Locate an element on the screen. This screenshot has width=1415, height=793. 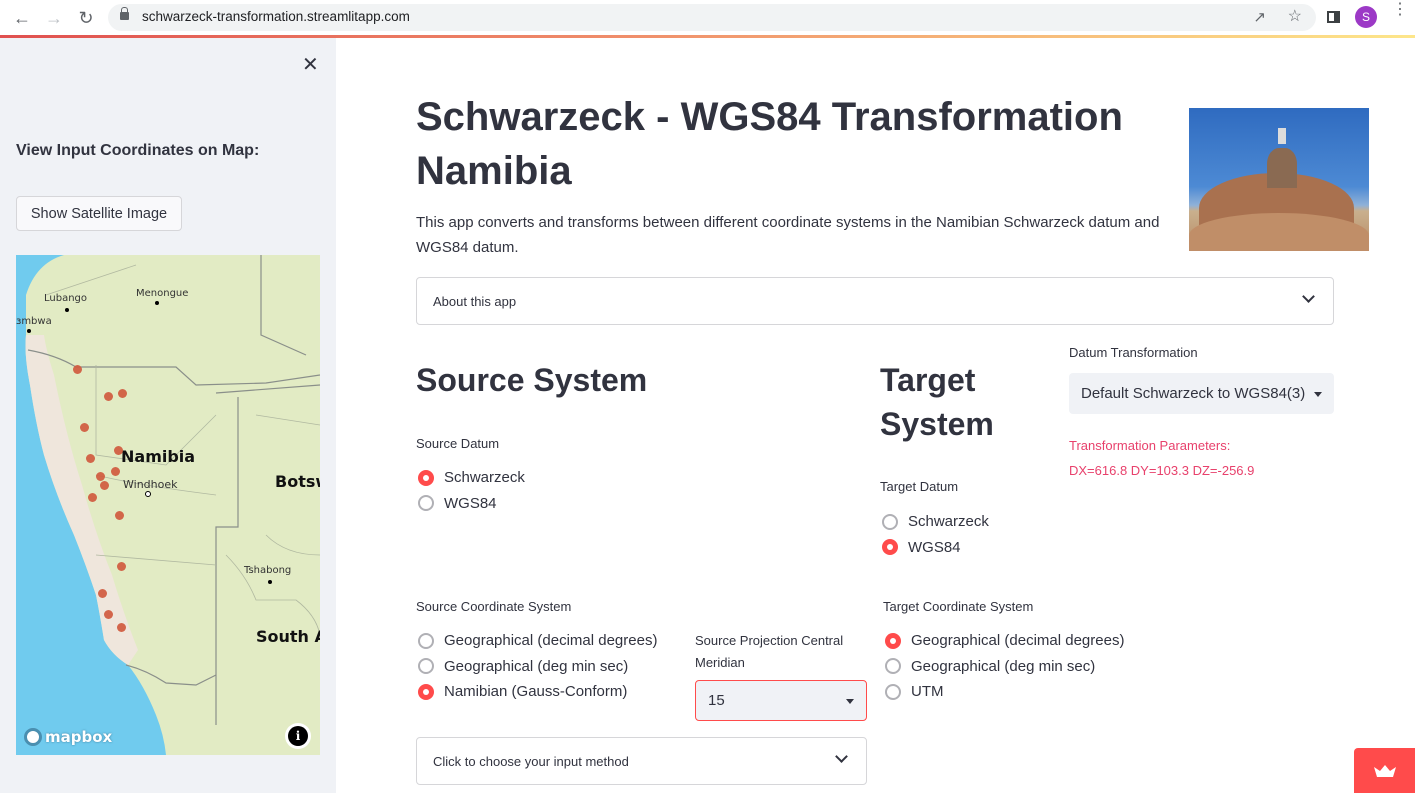
reload-icon: ↻ is located at coordinates (86, 18).